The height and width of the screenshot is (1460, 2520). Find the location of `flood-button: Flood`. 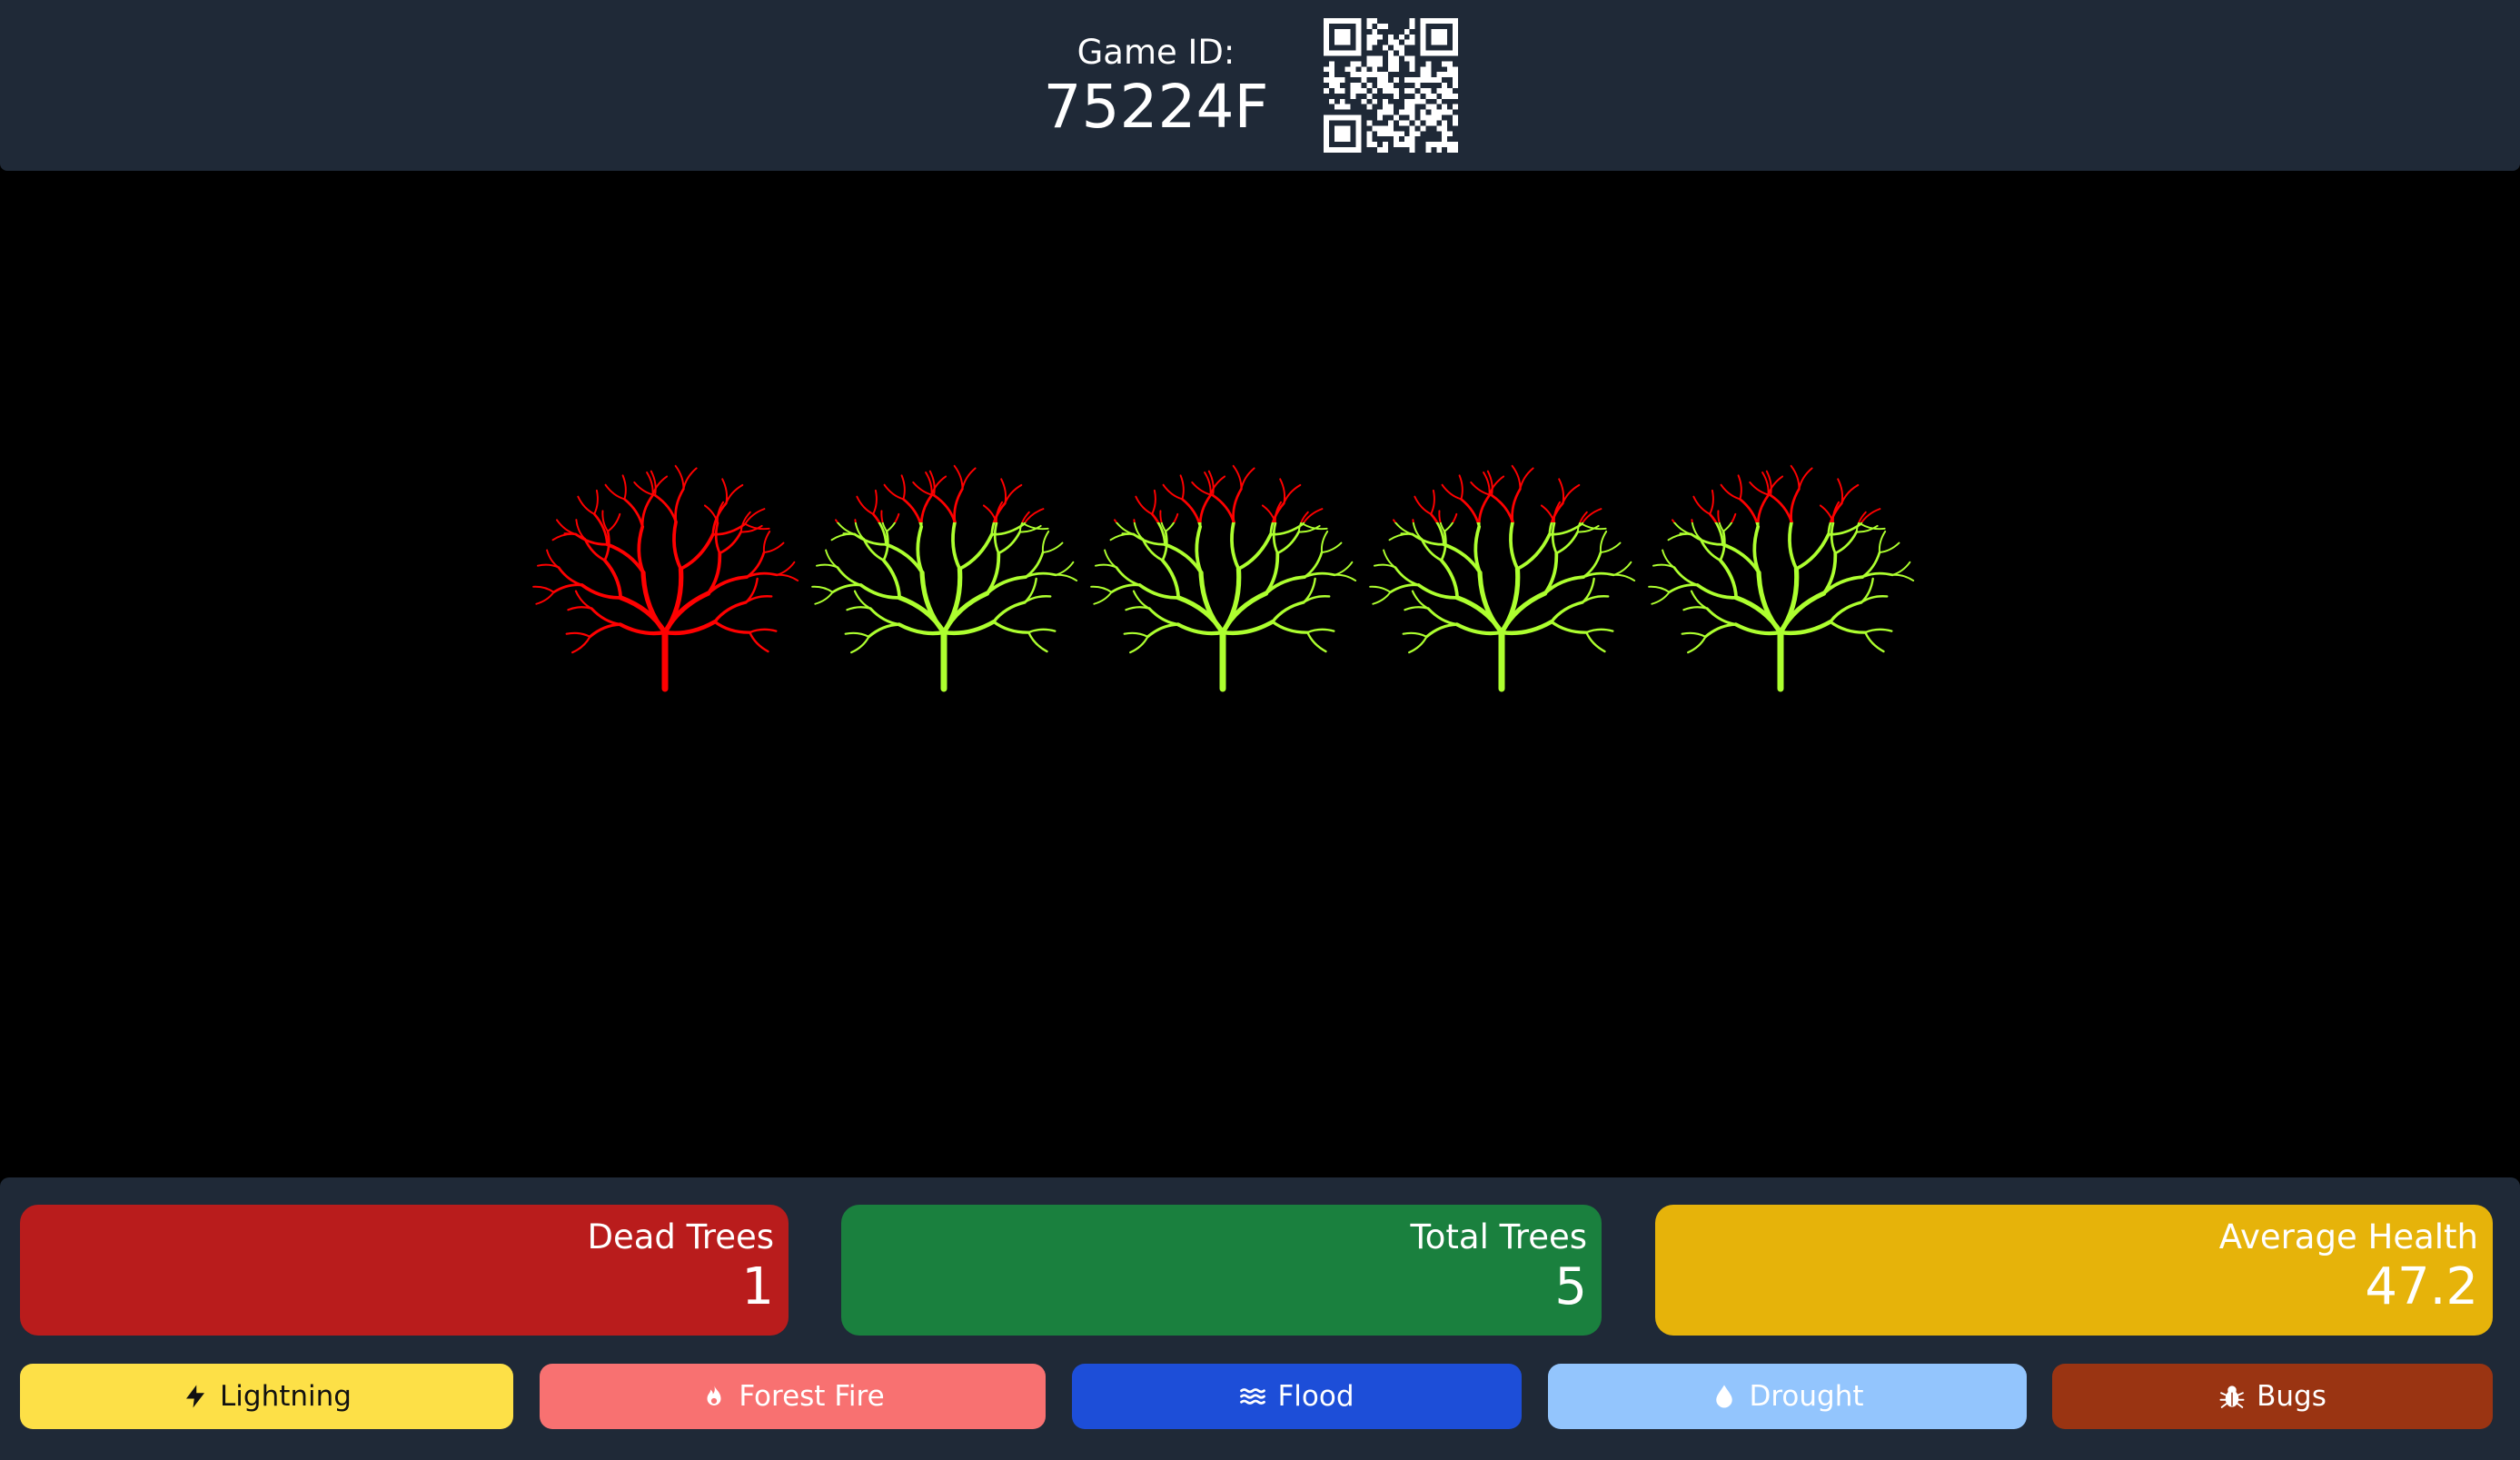

flood-button: Flood is located at coordinates (1297, 1396).